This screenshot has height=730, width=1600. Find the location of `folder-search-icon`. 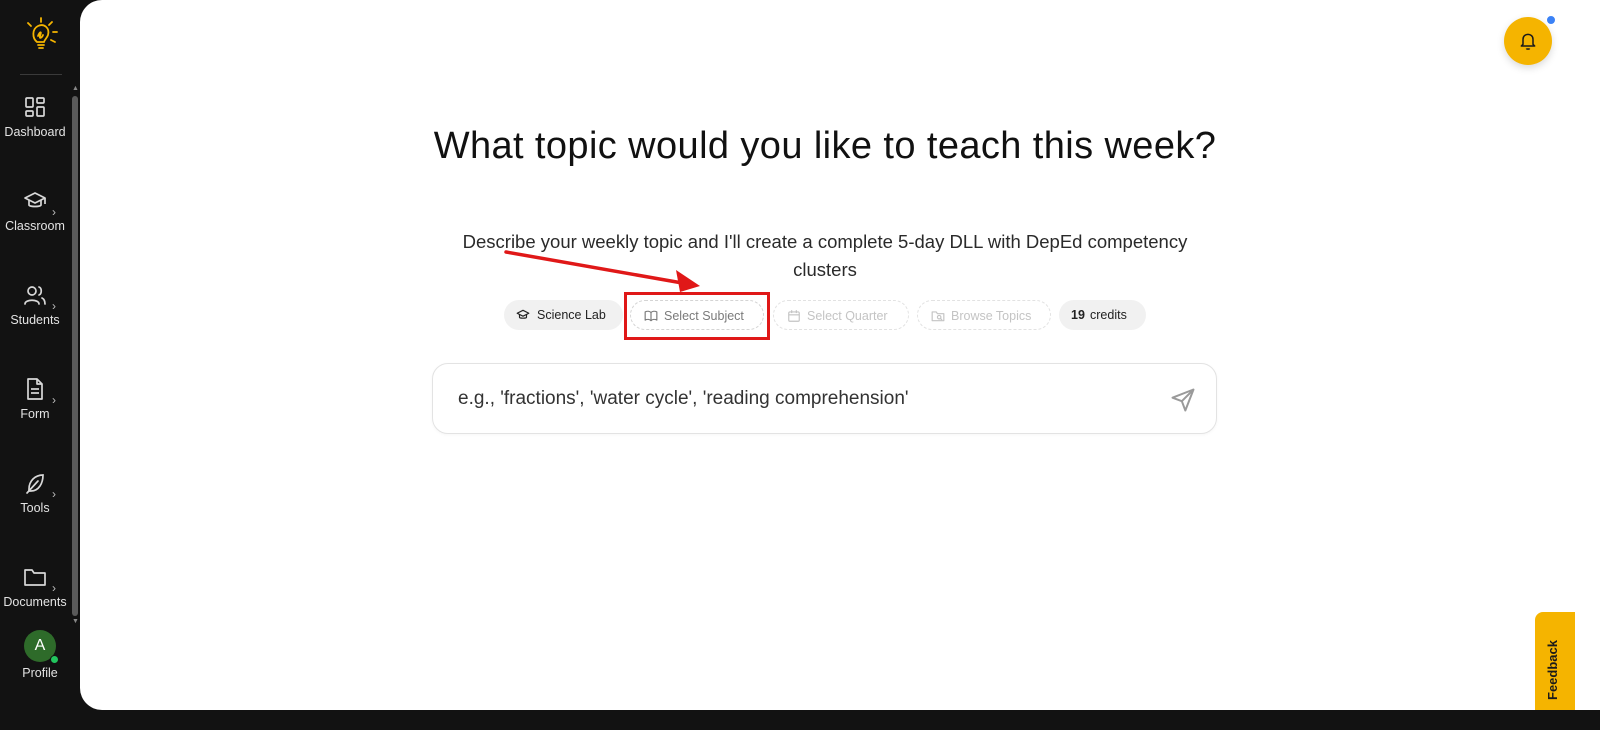

folder-search-icon is located at coordinates (938, 316).